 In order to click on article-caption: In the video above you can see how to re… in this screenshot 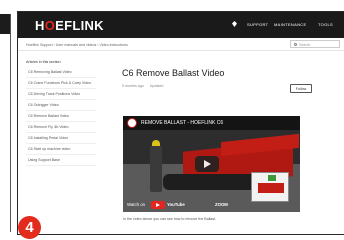, I will do `click(170, 219)`.